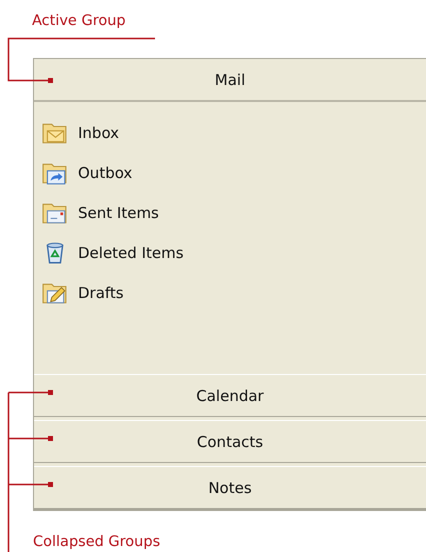 The image size is (426, 552). Describe the element at coordinates (230, 487) in the screenshot. I see `group-header: Notes` at that location.